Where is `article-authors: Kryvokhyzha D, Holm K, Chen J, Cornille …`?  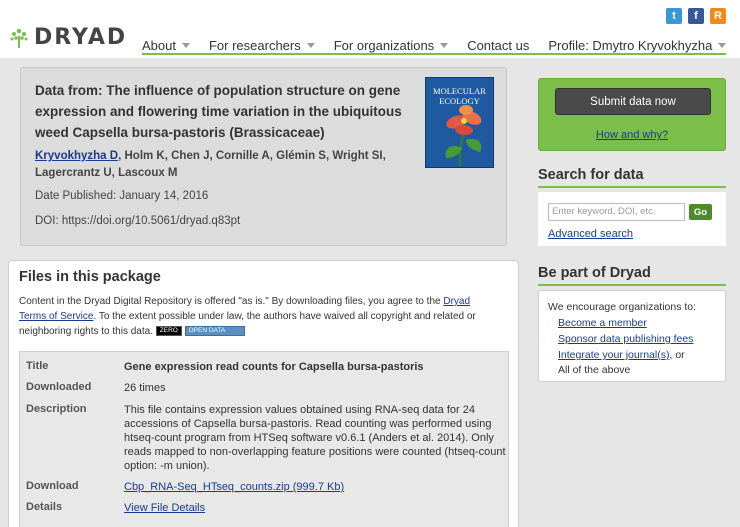 article-authors: Kryvokhyzha D, Holm K, Chen J, Cornille … is located at coordinates (225, 165).